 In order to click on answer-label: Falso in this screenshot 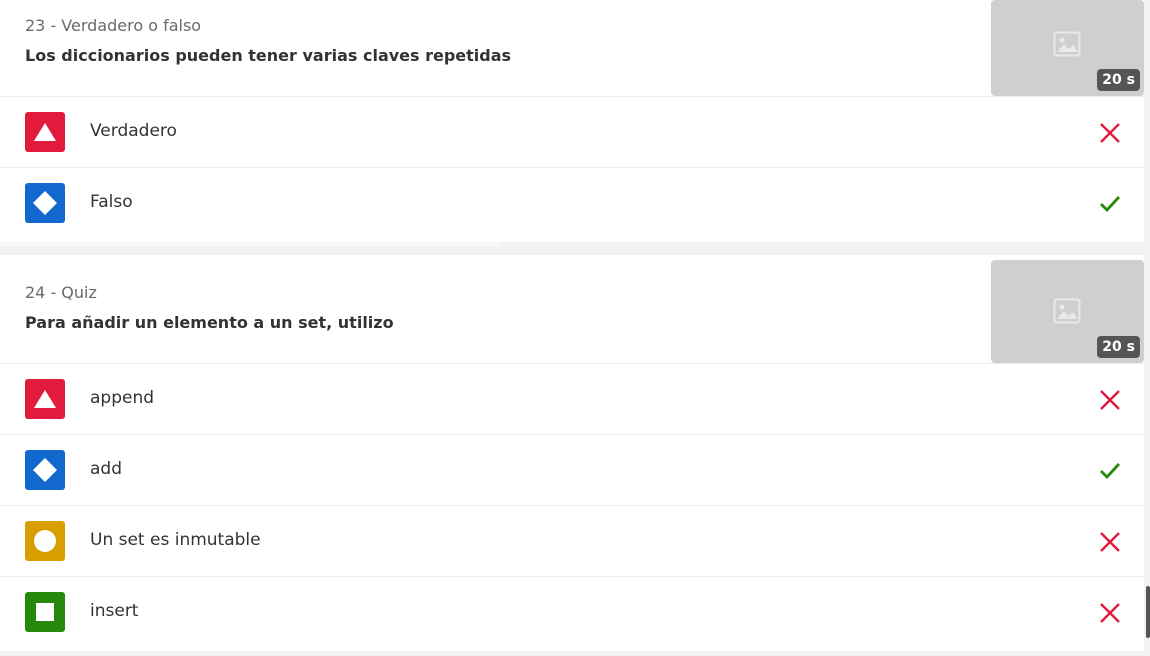, I will do `click(111, 202)`.